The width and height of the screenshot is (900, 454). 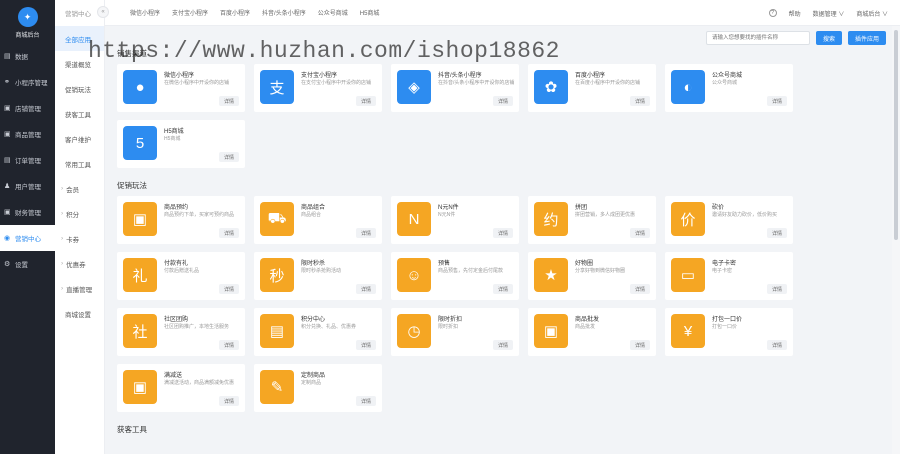 I want to click on app-card: ◷ 限时折扣 限时折扣 详情, so click(x=455, y=332).